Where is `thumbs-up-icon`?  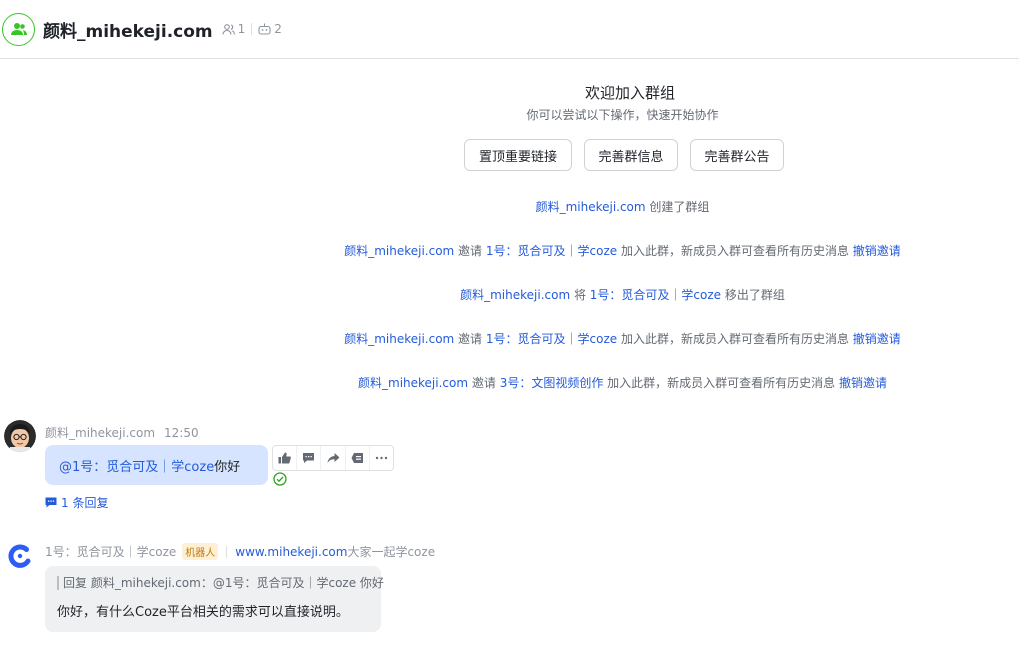
thumbs-up-icon is located at coordinates (285, 458).